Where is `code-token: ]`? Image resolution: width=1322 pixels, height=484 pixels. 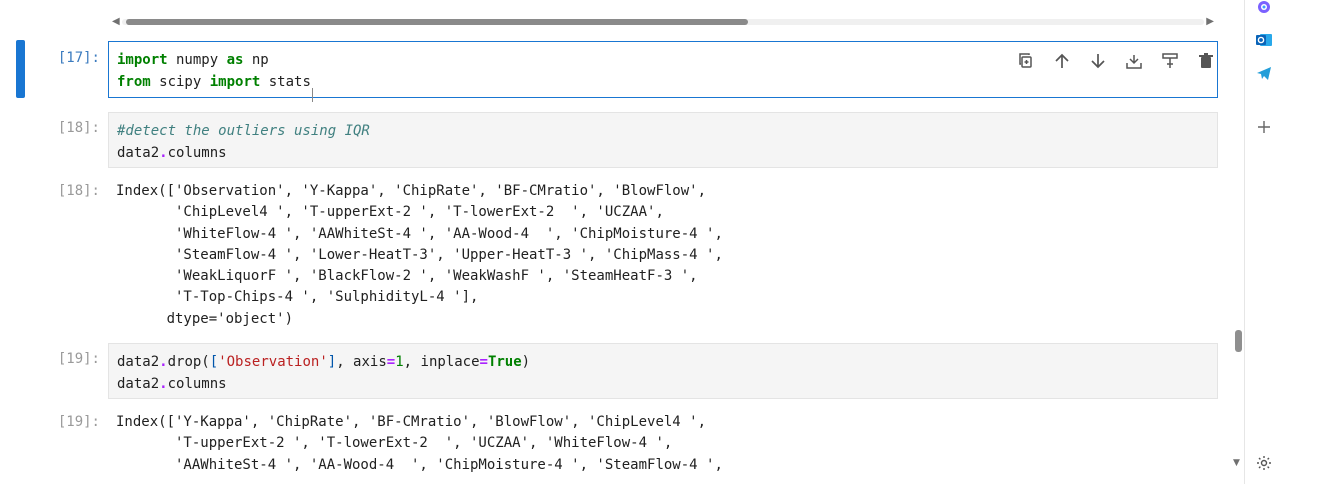
code-token: ] is located at coordinates (332, 362).